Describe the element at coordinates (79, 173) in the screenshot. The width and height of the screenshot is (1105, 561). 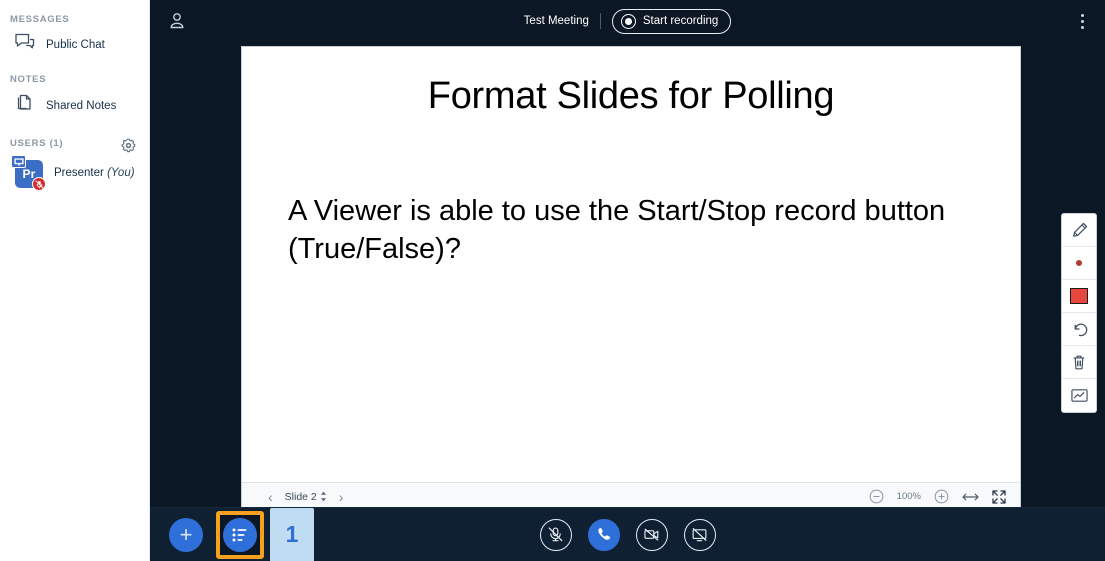
I see `user-name-text: Presenter` at that location.